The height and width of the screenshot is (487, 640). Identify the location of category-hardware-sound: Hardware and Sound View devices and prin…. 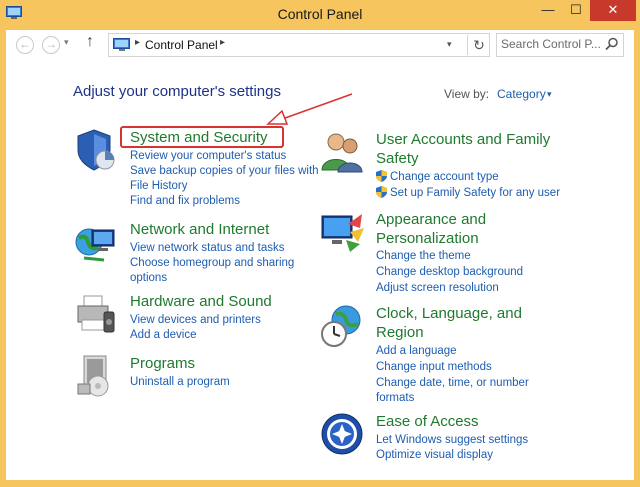
(199, 317).